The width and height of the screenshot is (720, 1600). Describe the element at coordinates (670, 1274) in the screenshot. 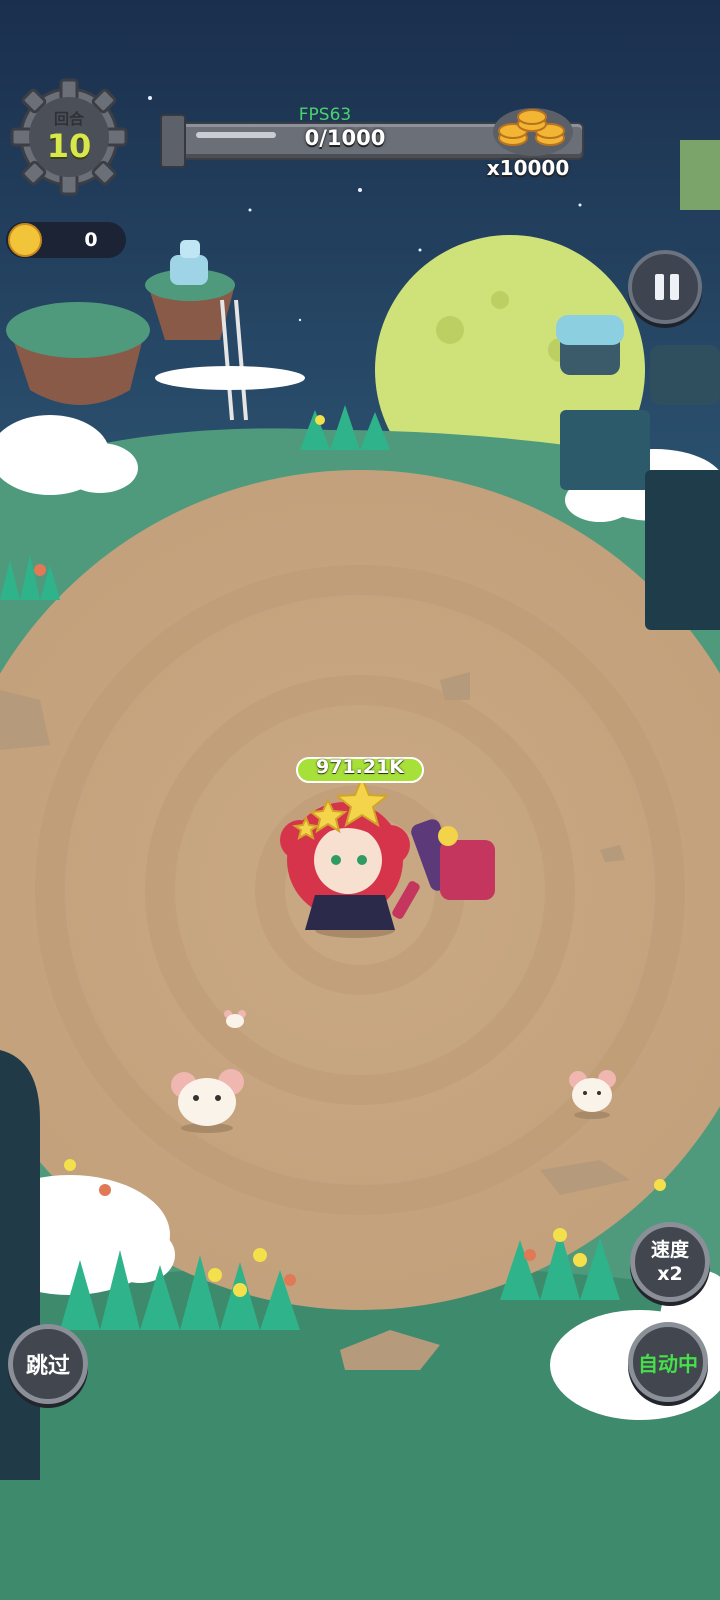

I see `speed-multiplier: x2` at that location.